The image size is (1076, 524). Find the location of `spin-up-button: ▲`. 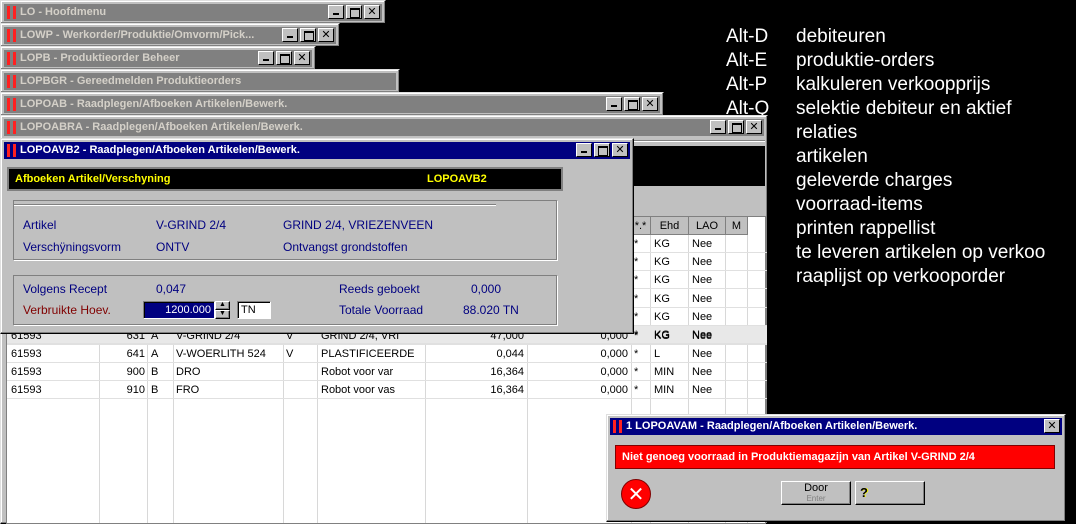

spin-up-button: ▲ is located at coordinates (222, 305).